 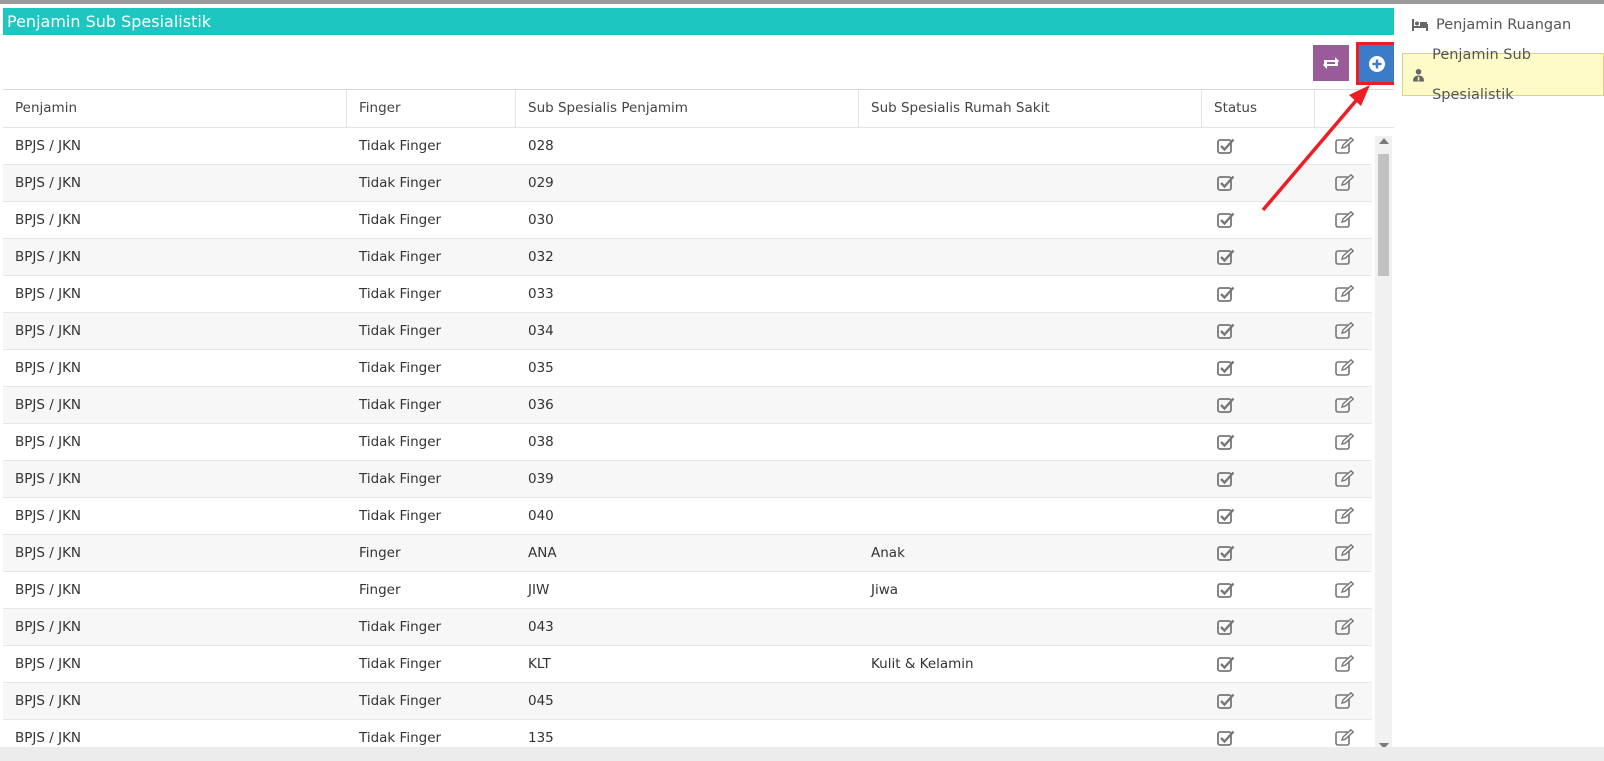 I want to click on table-row: BPJS / JKN Tidak Finger 035, so click(x=687, y=368).